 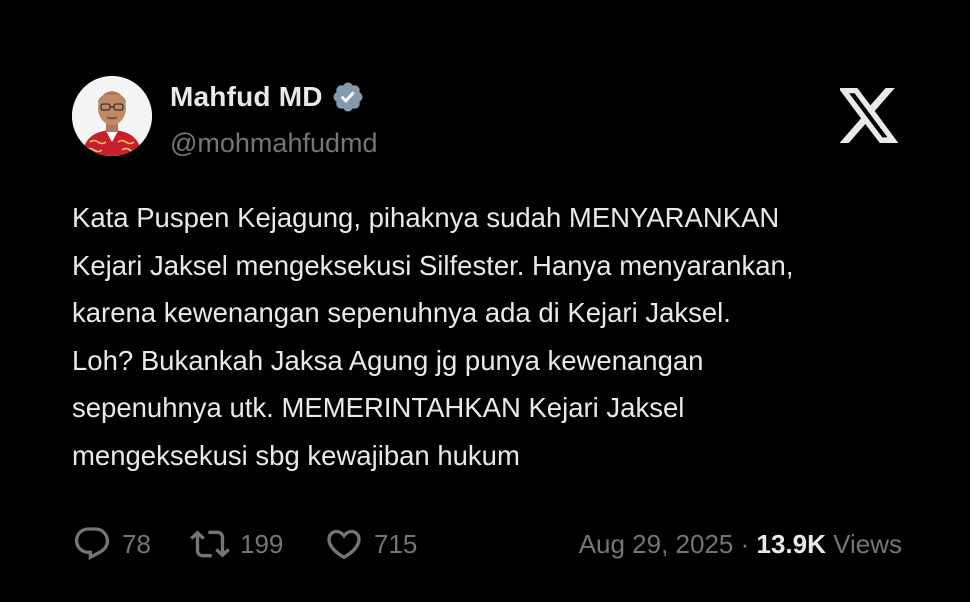 I want to click on views-count: 13.9K, so click(x=791, y=544).